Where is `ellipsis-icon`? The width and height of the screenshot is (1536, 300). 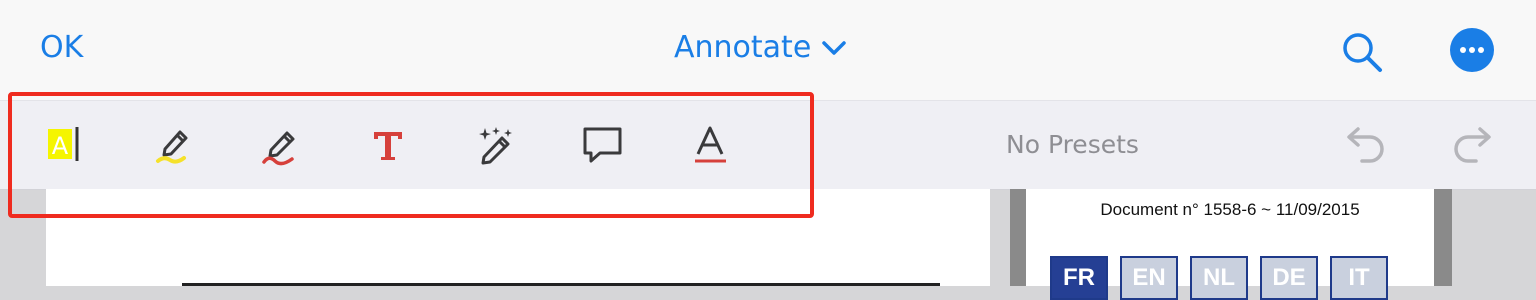 ellipsis-icon is located at coordinates (1472, 50).